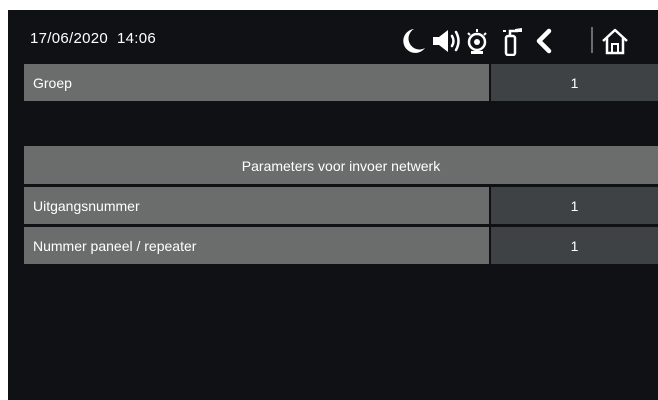 The height and width of the screenshot is (400, 658). Describe the element at coordinates (413, 41) in the screenshot. I see `moon-icon` at that location.